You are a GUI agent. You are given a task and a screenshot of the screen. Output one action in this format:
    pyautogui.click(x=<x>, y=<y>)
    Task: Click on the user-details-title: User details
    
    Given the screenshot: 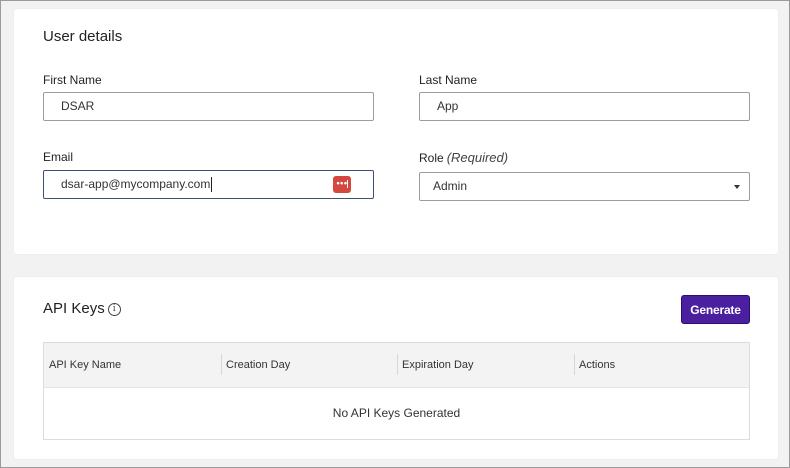 What is the action you would take?
    pyautogui.click(x=83, y=36)
    